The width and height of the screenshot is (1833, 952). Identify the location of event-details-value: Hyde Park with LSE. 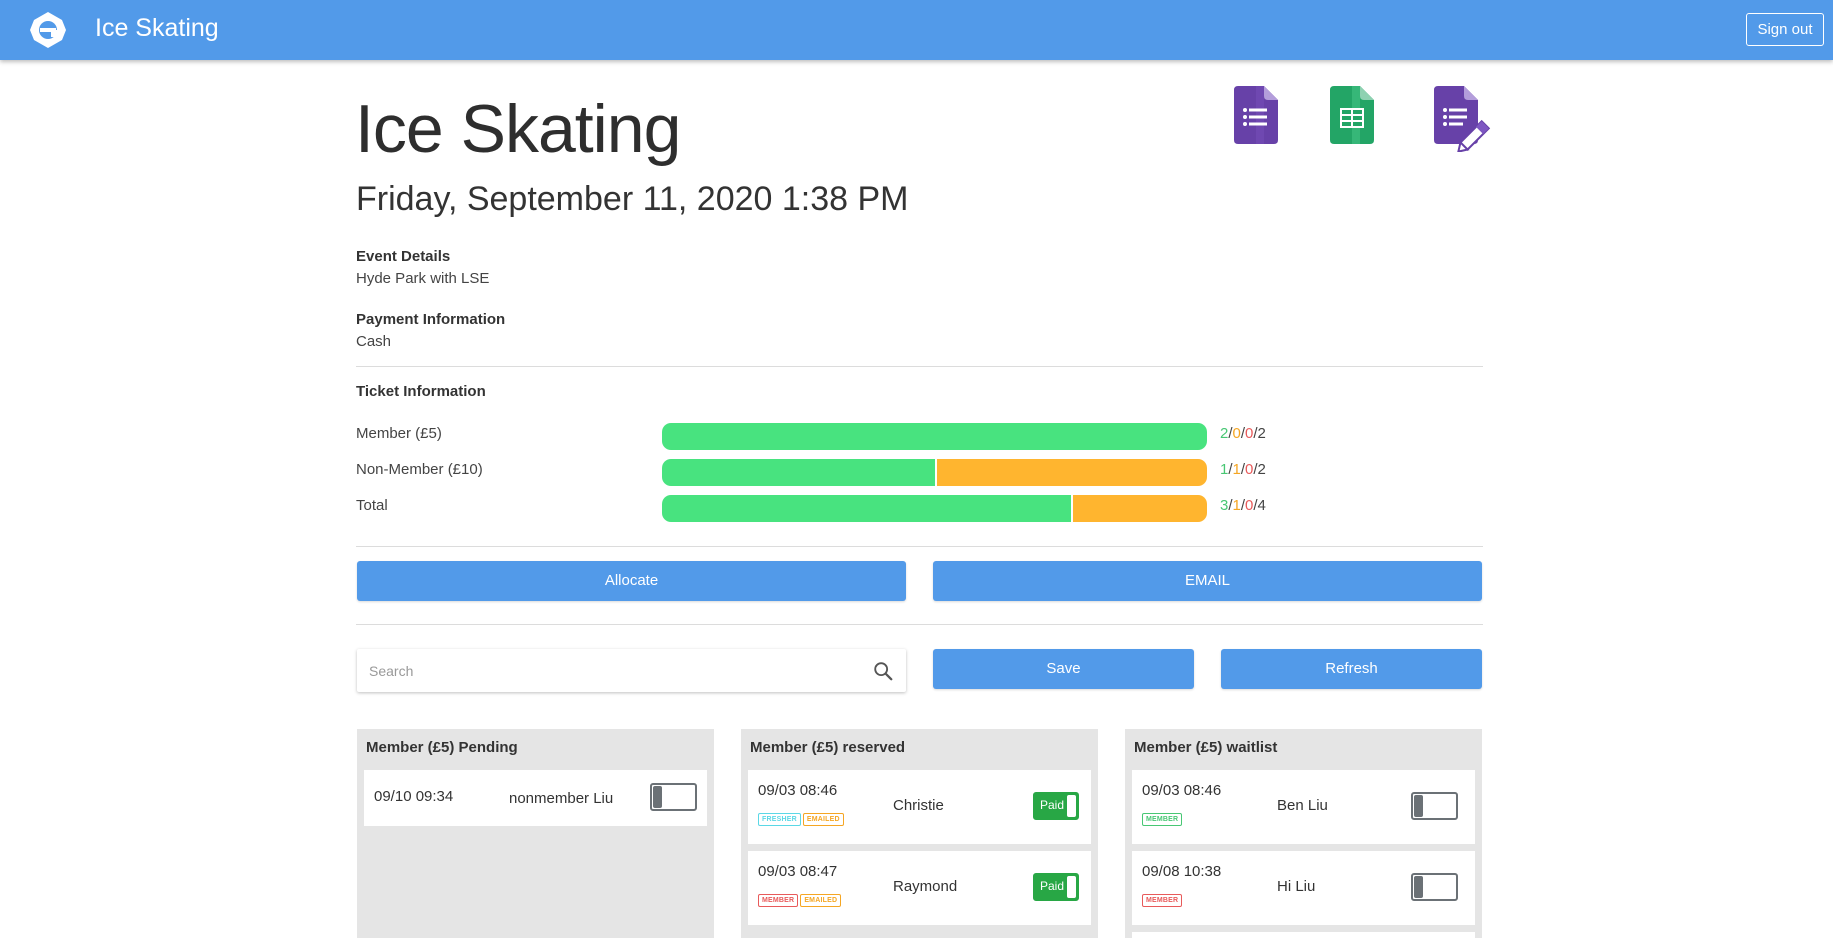
(423, 278).